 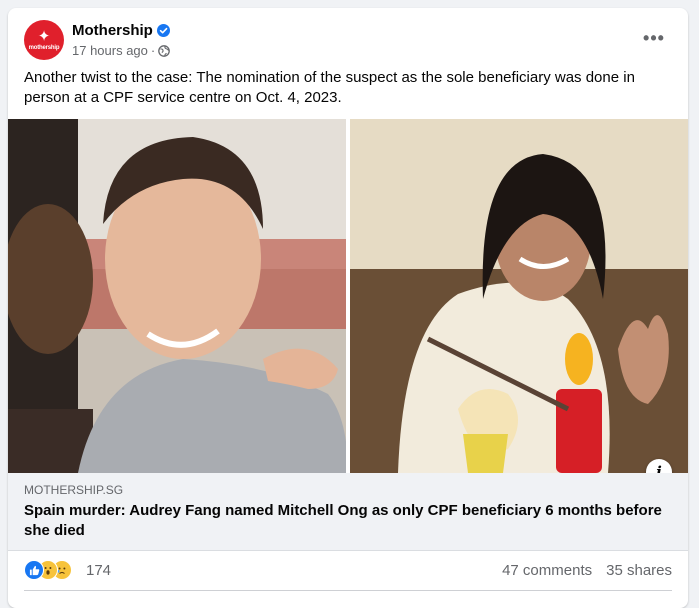 What do you see at coordinates (98, 570) in the screenshot?
I see `reaction-count: 174` at bounding box center [98, 570].